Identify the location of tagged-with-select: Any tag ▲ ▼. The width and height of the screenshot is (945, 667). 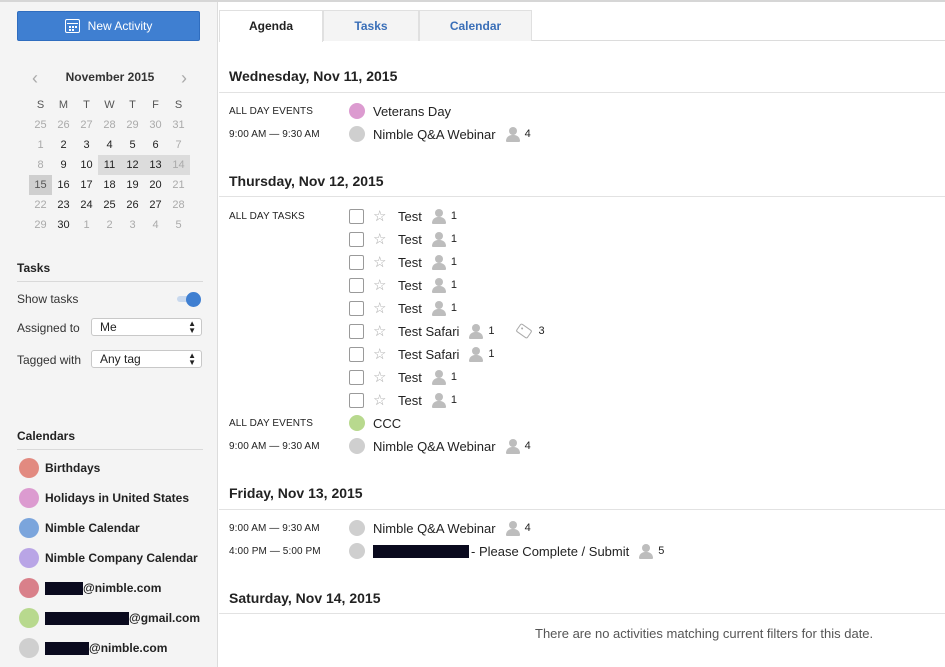
(146, 359).